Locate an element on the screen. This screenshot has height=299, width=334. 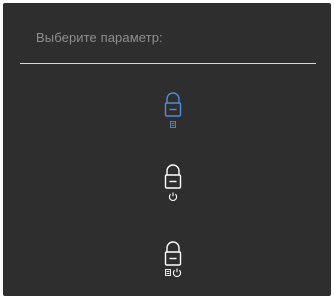
option-lock-menu-and-power-buttons-graphic is located at coordinates (173, 259).